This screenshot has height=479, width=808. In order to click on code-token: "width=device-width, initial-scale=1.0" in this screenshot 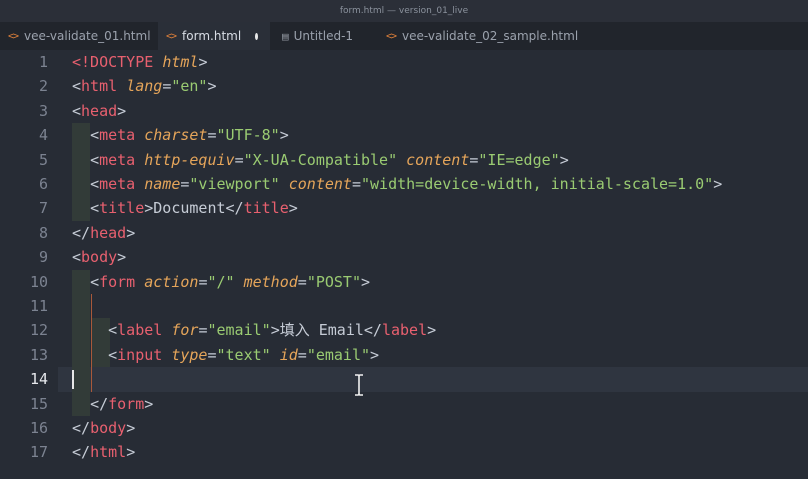, I will do `click(537, 184)`.